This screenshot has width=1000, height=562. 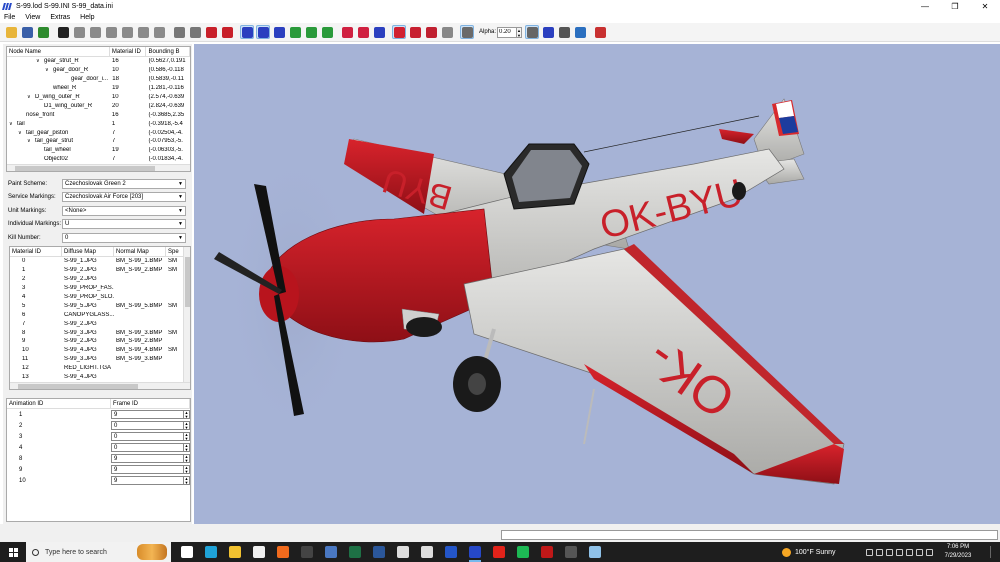 I want to click on chevron-up-icon, so click(x=879, y=552).